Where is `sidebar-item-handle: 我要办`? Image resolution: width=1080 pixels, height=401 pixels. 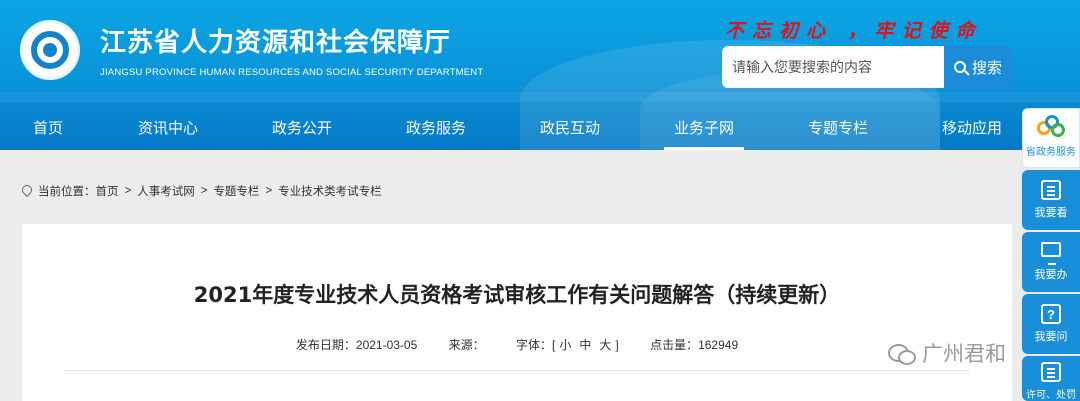 sidebar-item-handle: 我要办 is located at coordinates (1051, 262).